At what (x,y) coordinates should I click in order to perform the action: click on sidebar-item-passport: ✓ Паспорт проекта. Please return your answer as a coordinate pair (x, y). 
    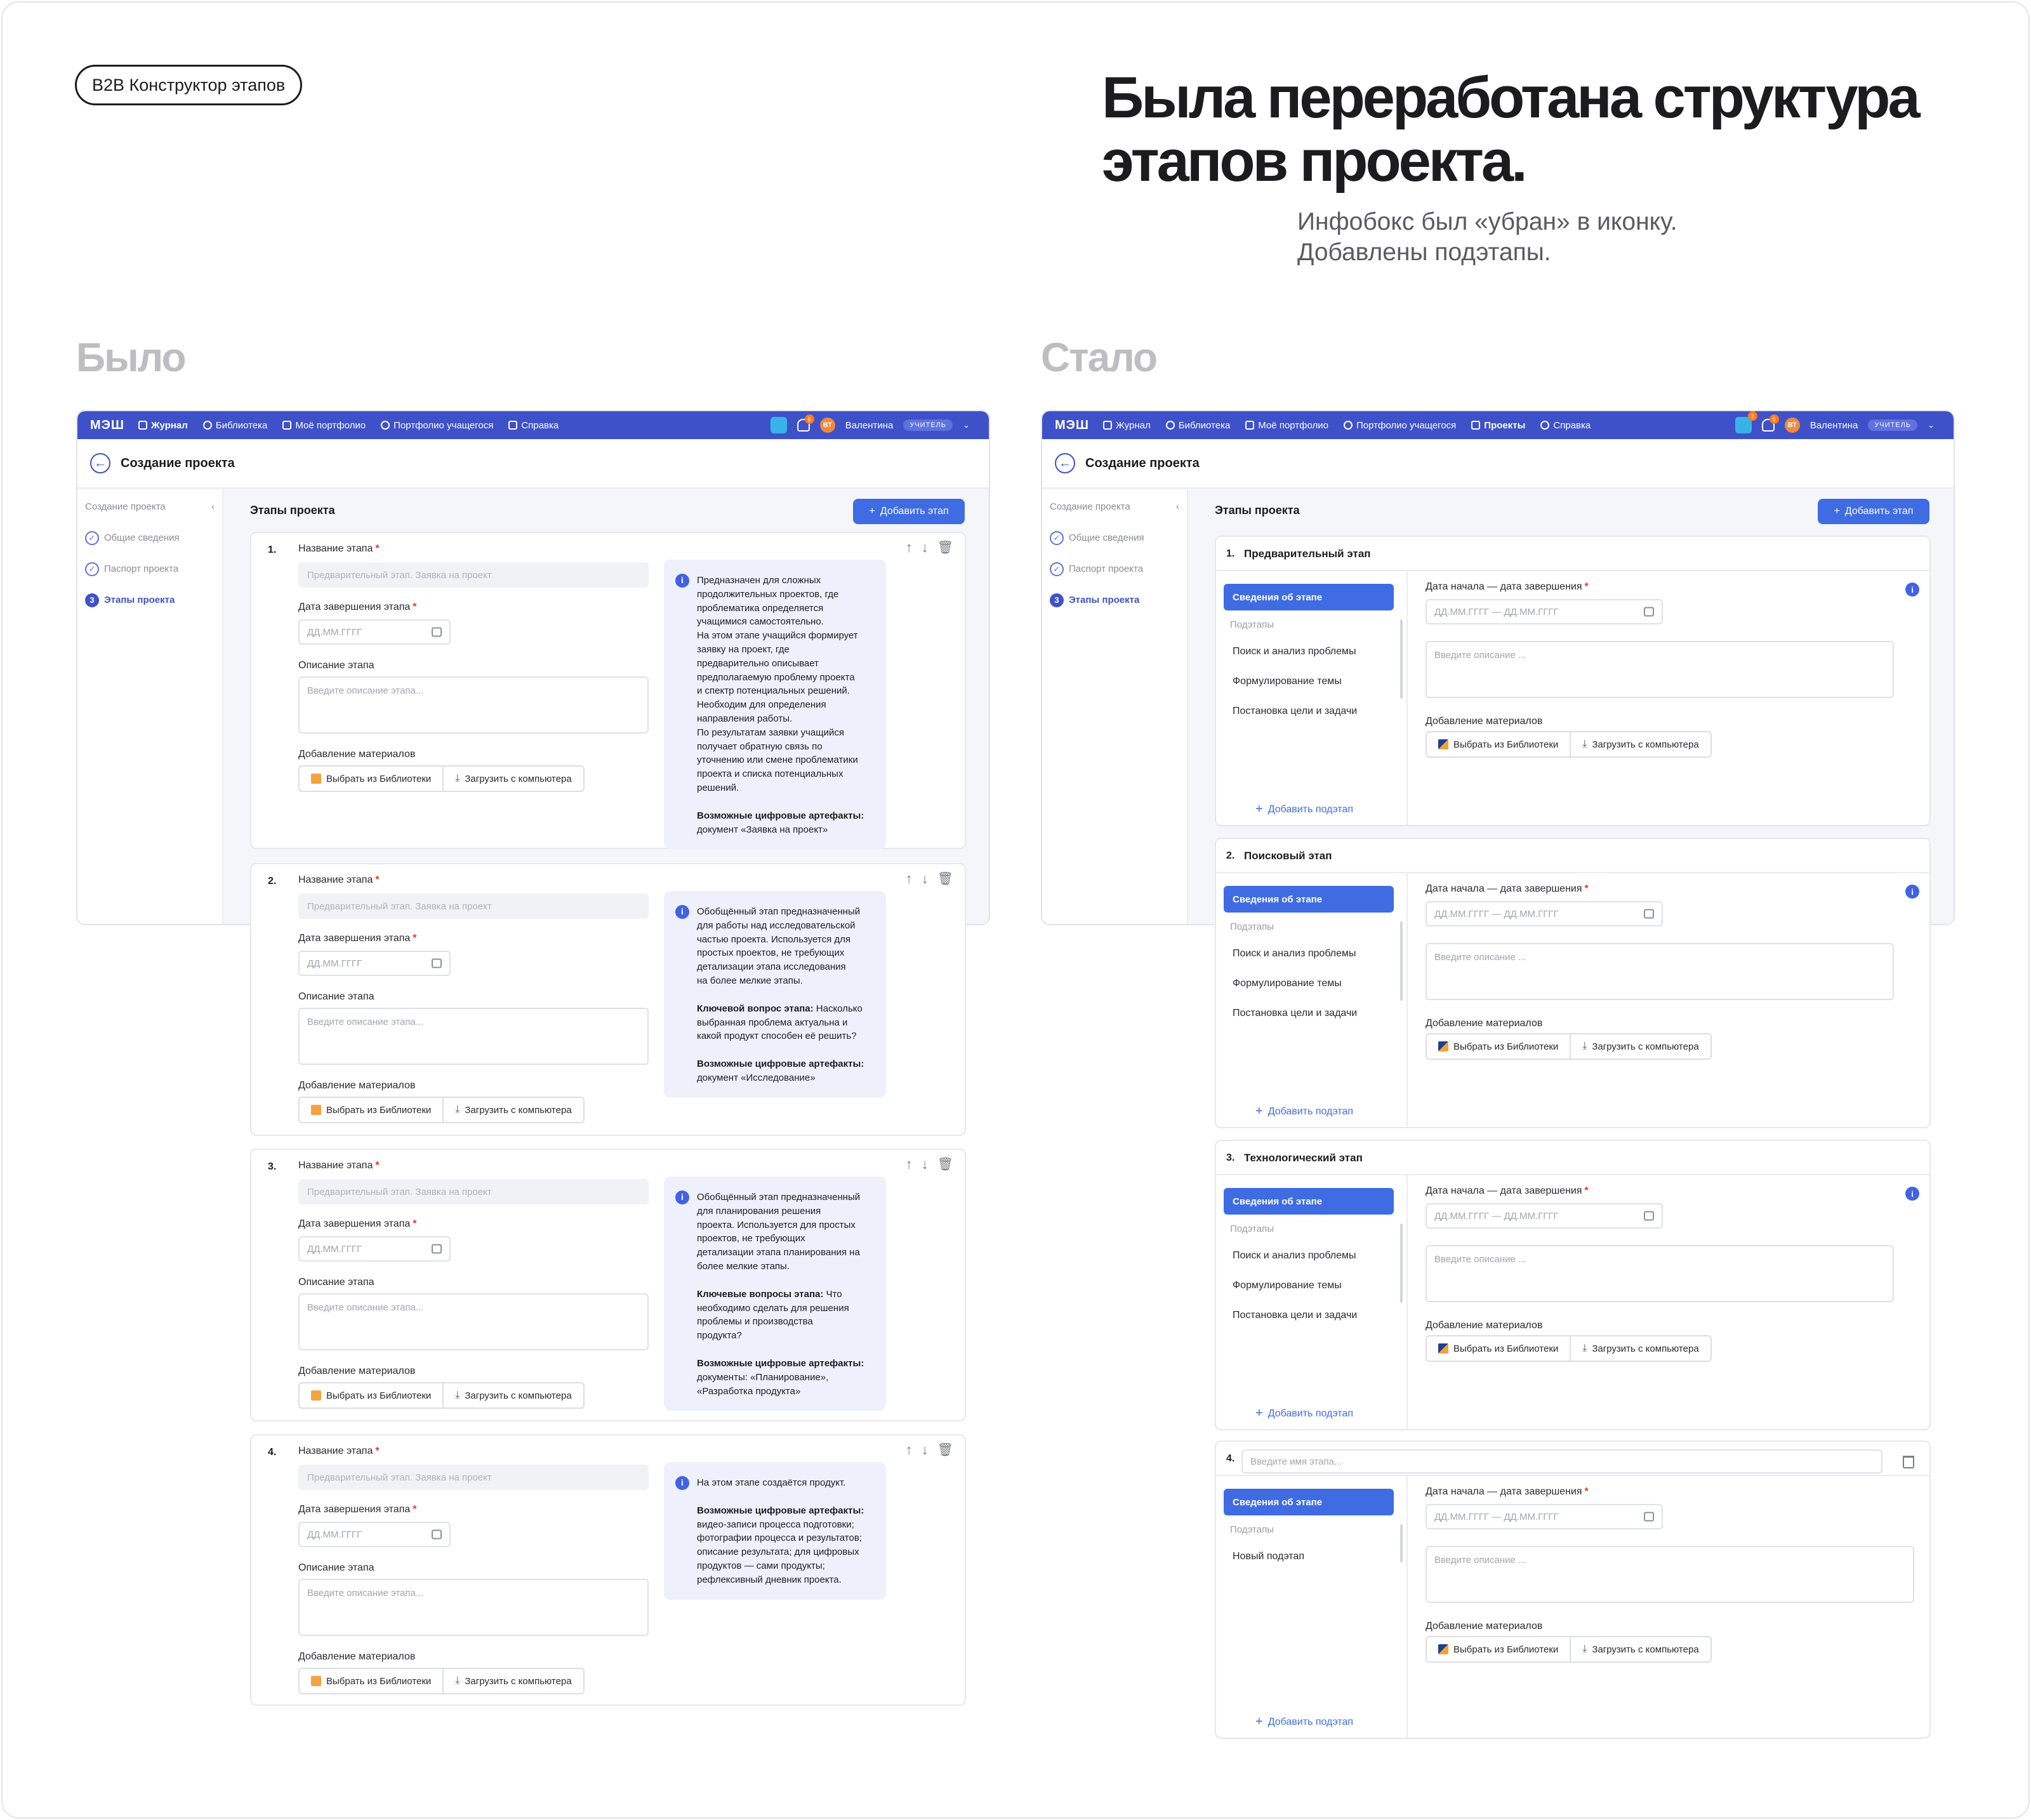
    Looking at the image, I should click on (1114, 568).